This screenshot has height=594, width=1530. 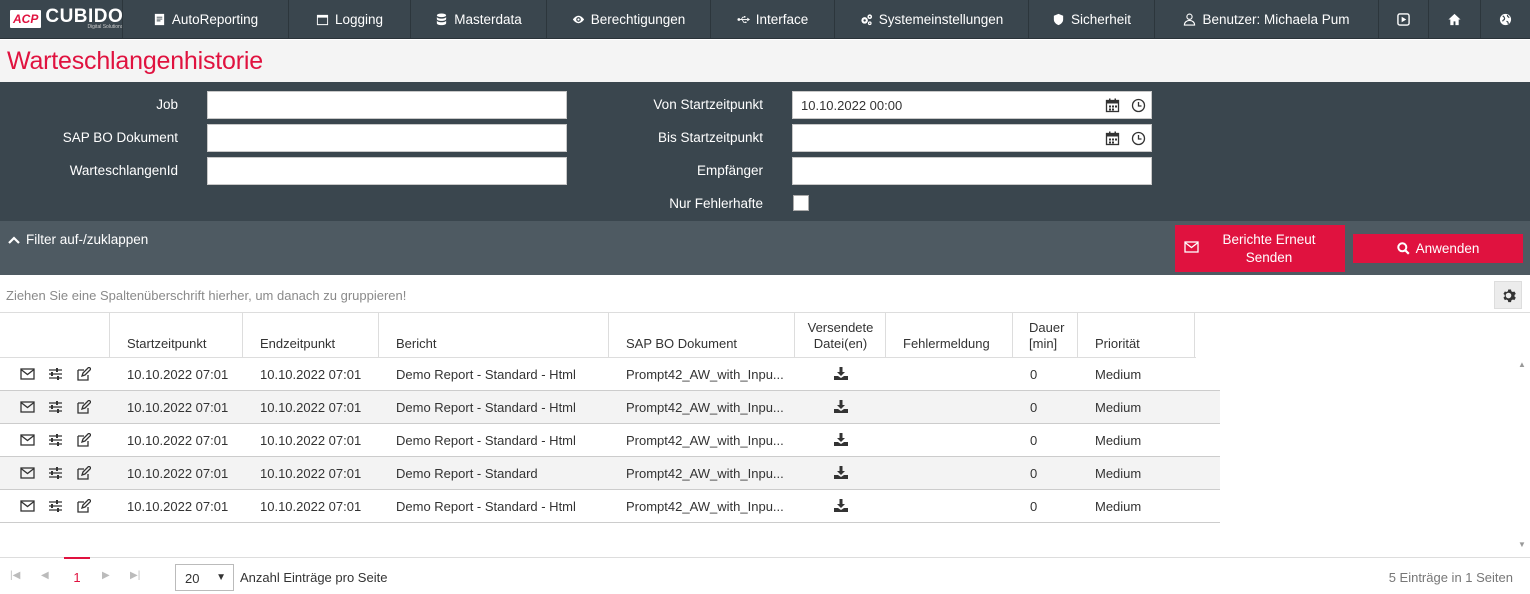 I want to click on job-input, so click(x=387, y=105).